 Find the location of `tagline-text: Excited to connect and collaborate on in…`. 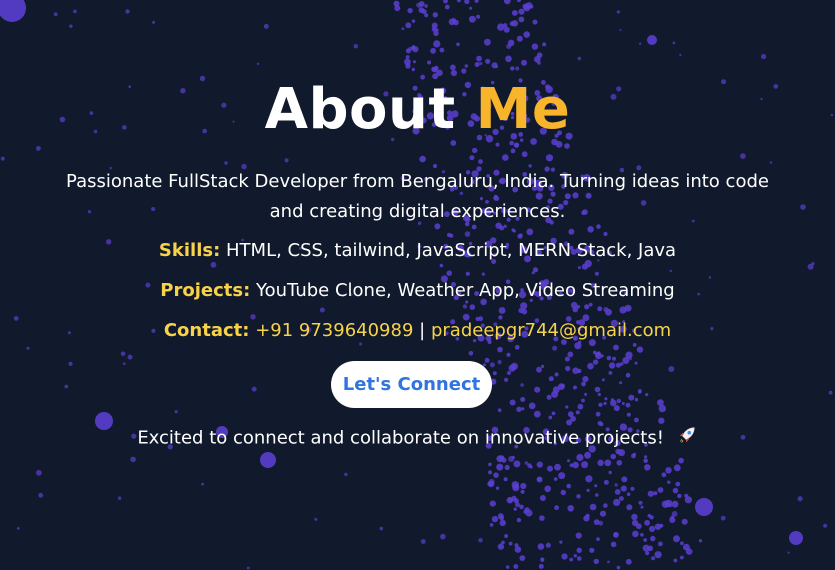

tagline-text: Excited to connect and collaborate on in… is located at coordinates (400, 438).